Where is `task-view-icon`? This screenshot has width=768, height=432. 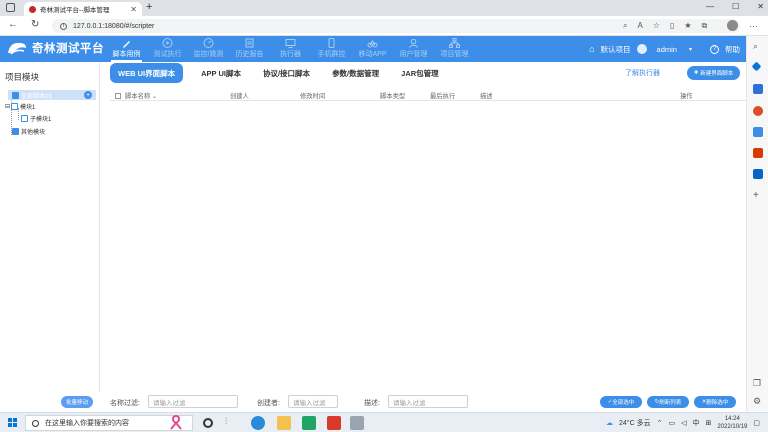
task-view-icon is located at coordinates (208, 423).